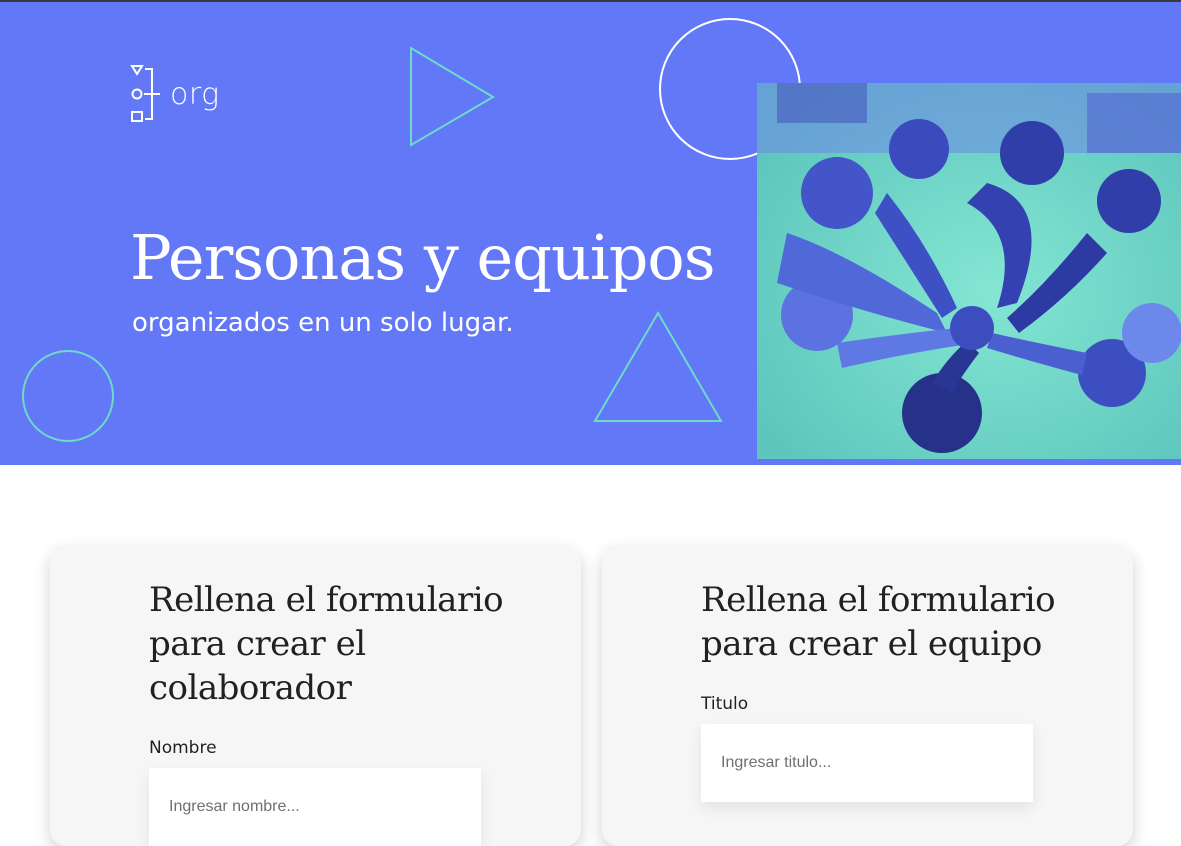  I want to click on page-subtitle: organizados en un solo lugar., so click(323, 323).